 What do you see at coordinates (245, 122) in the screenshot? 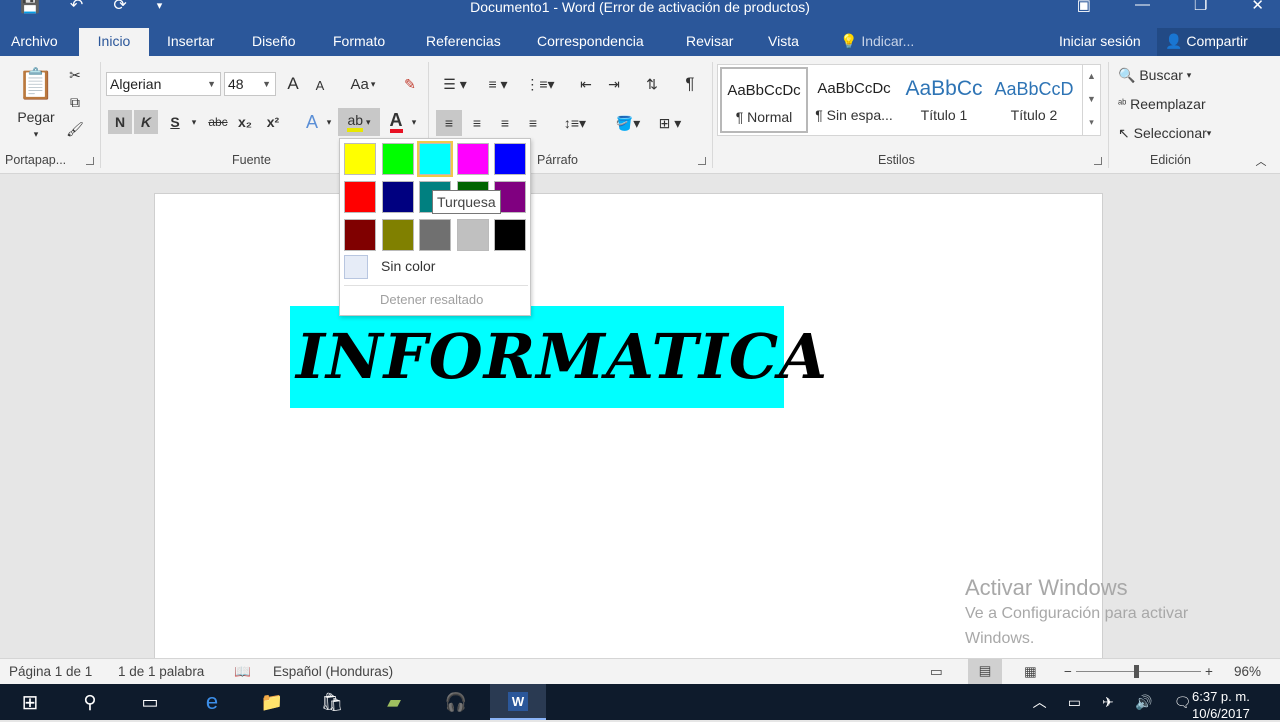
I see `subscript-button: x₂` at bounding box center [245, 122].